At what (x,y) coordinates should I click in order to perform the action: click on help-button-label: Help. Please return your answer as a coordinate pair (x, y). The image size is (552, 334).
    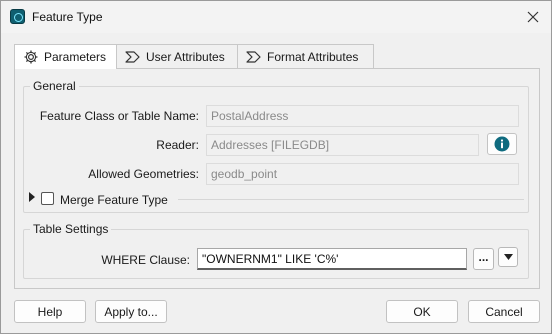
    Looking at the image, I should click on (50, 311).